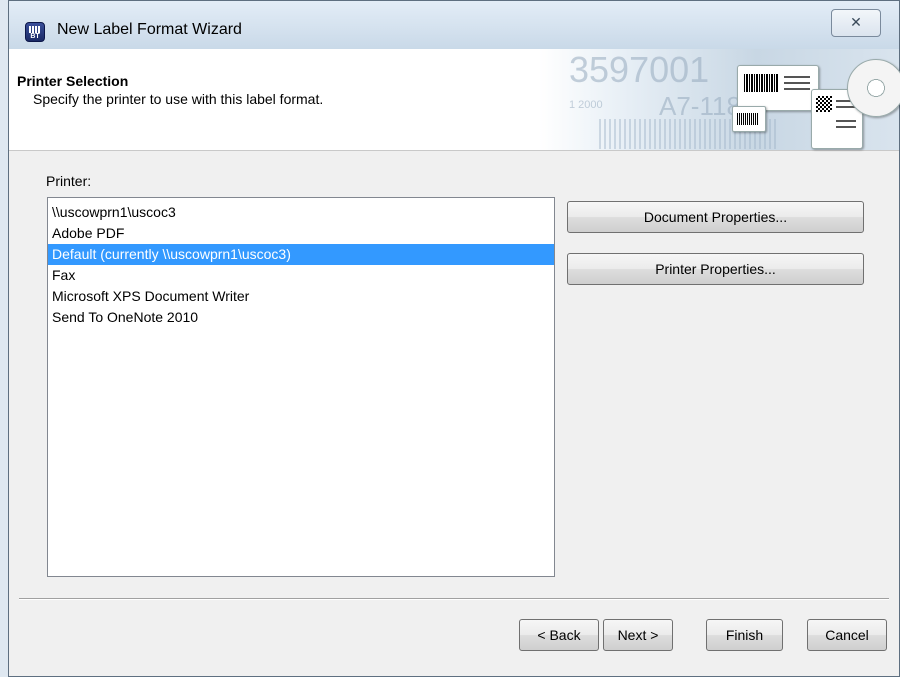 Image resolution: width=900 pixels, height=677 pixels. I want to click on printer-list-item: Fax, so click(301, 275).